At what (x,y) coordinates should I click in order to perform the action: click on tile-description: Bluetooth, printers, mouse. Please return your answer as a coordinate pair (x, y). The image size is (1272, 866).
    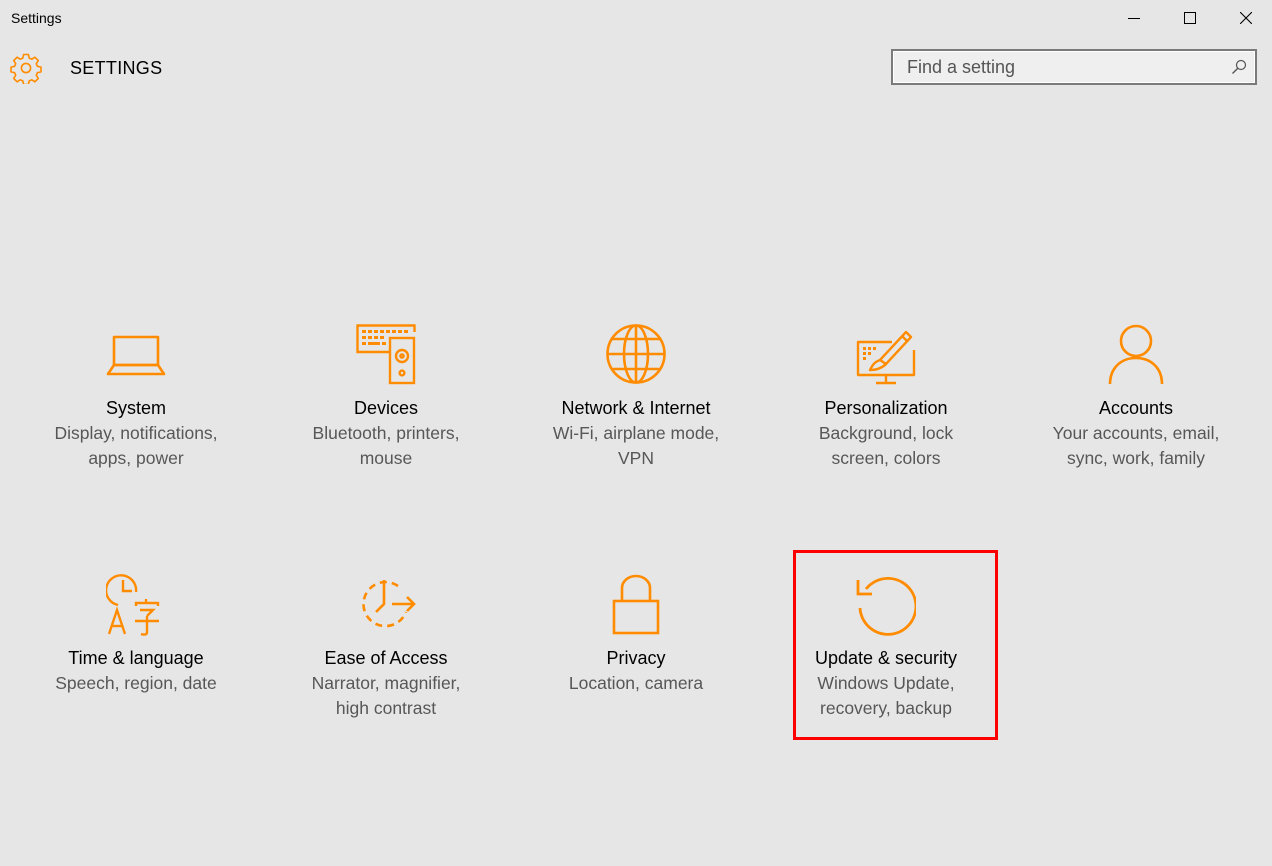
    Looking at the image, I should click on (386, 446).